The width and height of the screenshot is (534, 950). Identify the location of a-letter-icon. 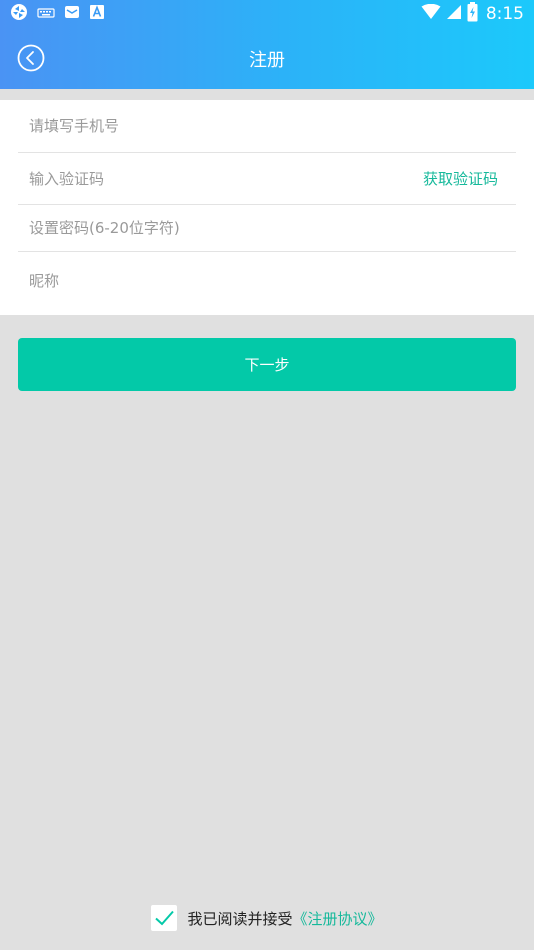
(97, 14).